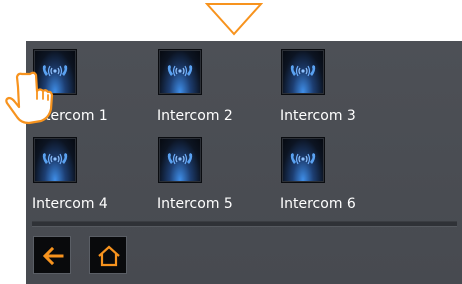 The image size is (462, 284). I want to click on intercom-6-button, so click(303, 160).